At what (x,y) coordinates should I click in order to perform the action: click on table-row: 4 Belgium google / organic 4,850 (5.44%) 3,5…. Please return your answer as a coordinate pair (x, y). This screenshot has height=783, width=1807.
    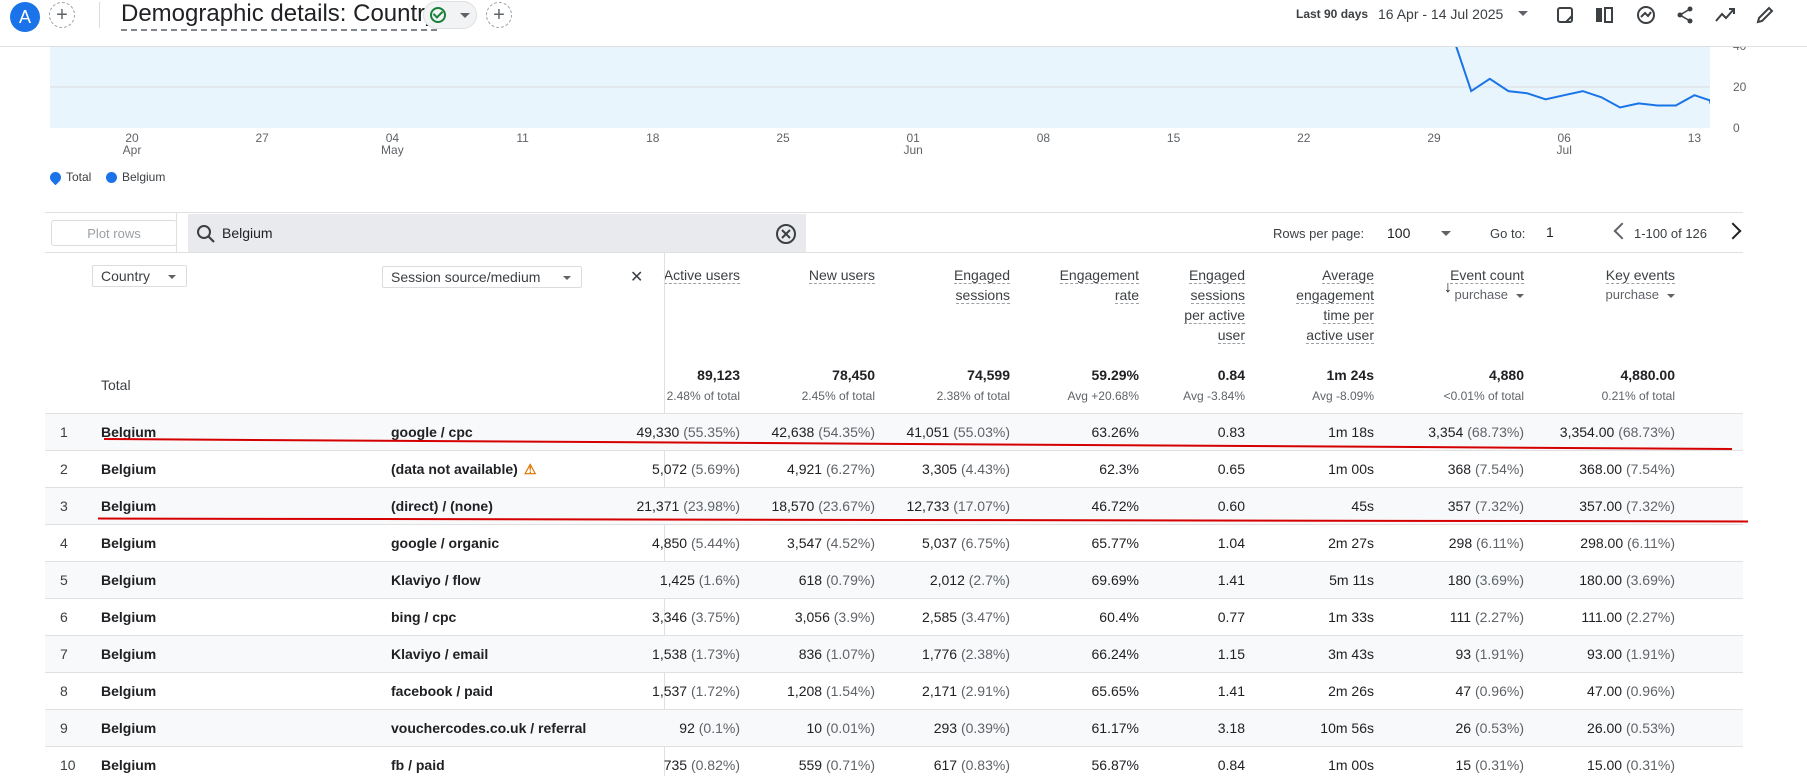
    Looking at the image, I should click on (894, 542).